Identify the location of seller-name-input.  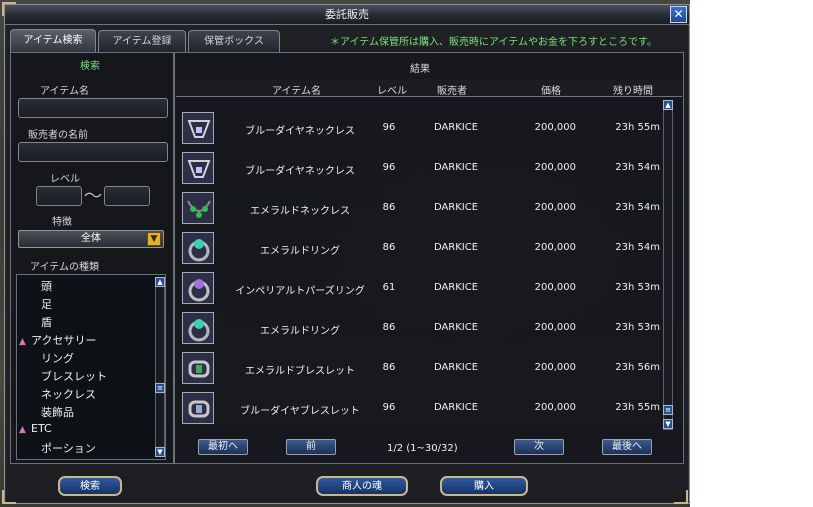
(93, 152).